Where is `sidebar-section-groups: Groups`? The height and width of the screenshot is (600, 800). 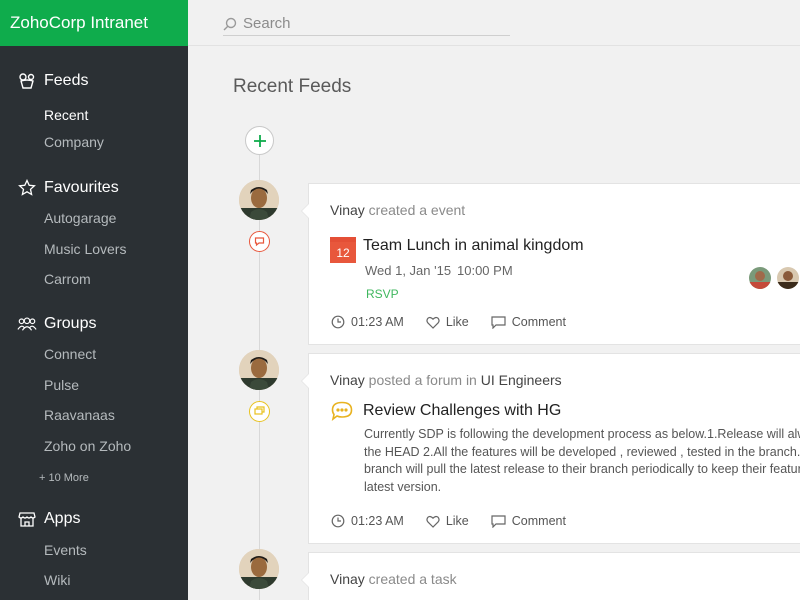 sidebar-section-groups: Groups is located at coordinates (94, 324).